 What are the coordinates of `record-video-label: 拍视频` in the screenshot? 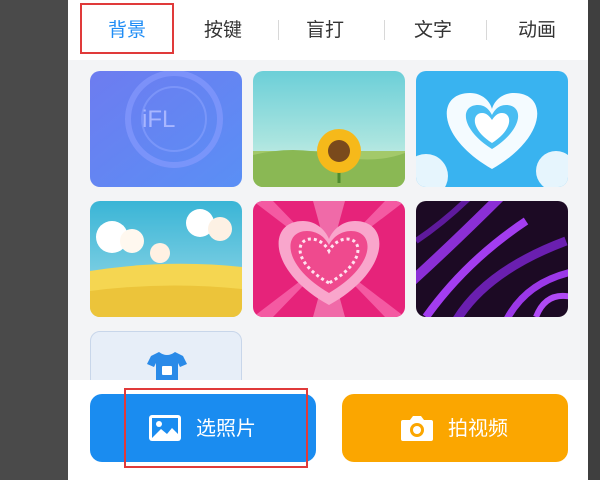 It's located at (478, 428).